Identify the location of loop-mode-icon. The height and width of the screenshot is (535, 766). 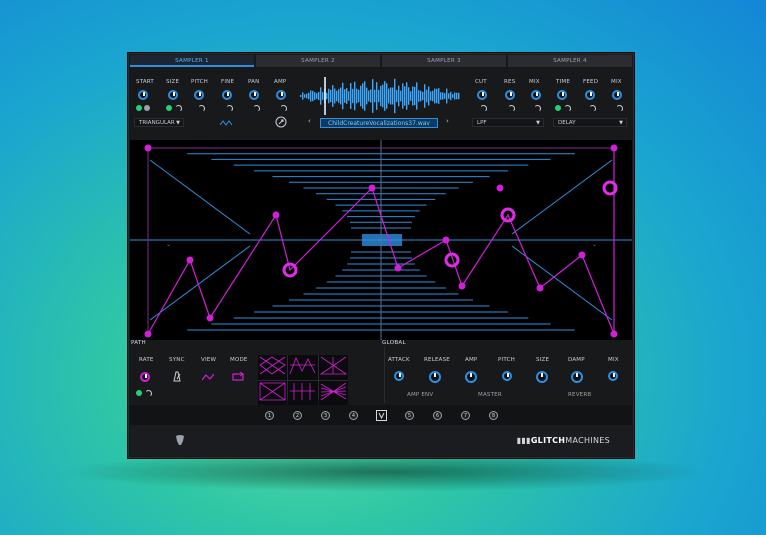
(238, 376).